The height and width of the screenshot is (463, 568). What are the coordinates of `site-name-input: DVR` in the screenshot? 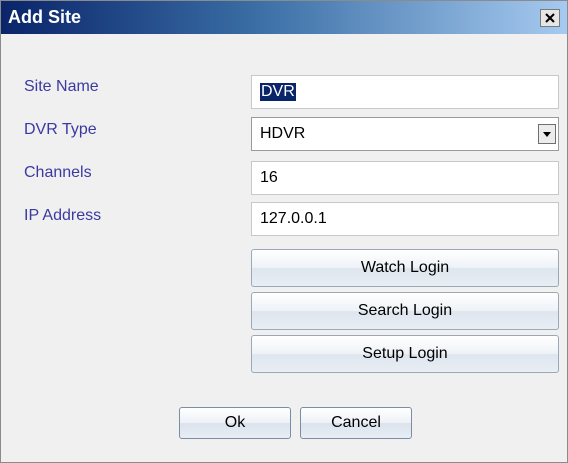 It's located at (405, 92).